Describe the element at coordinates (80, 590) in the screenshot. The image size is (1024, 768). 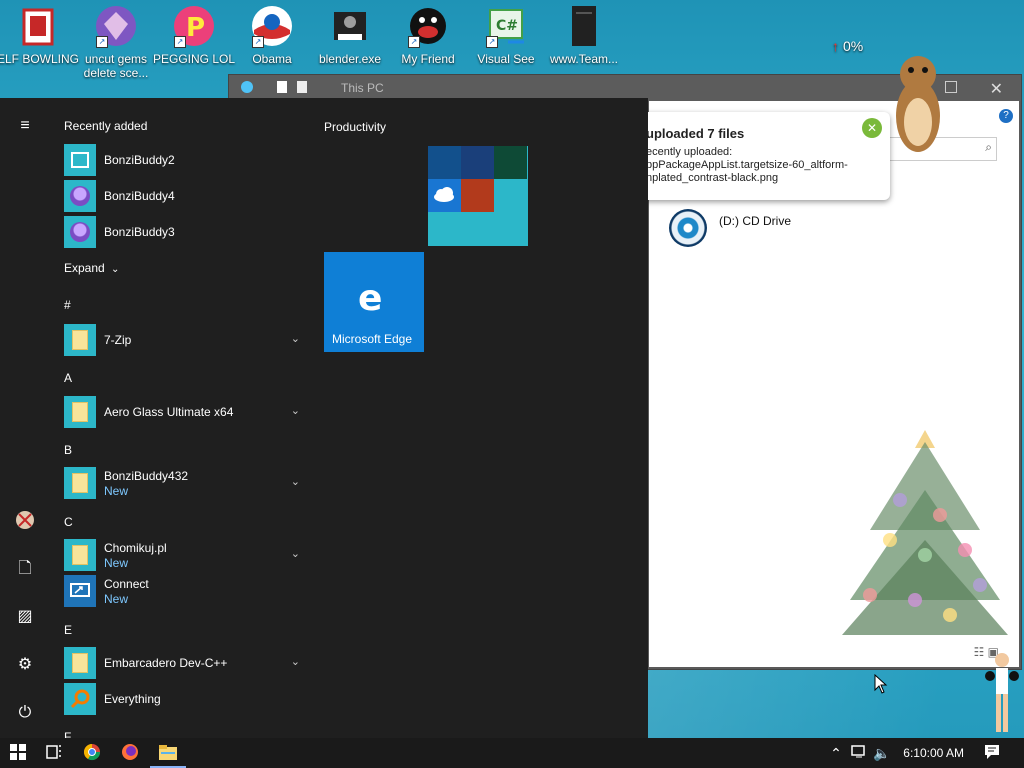
I see `connect-icon` at that location.